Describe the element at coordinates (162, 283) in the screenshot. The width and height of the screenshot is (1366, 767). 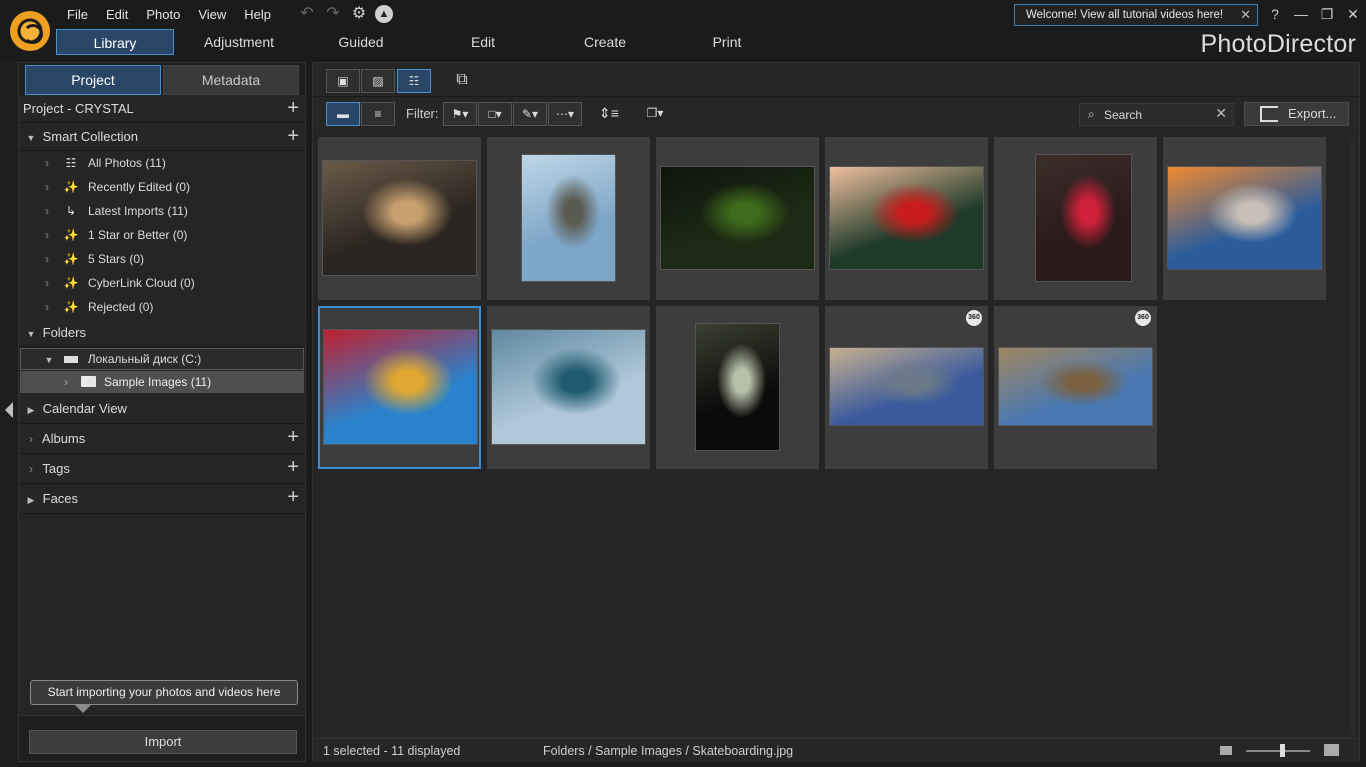
I see `smart-item-cyberlink-cloud: › ✨ CyberLink Cloud (0)` at that location.